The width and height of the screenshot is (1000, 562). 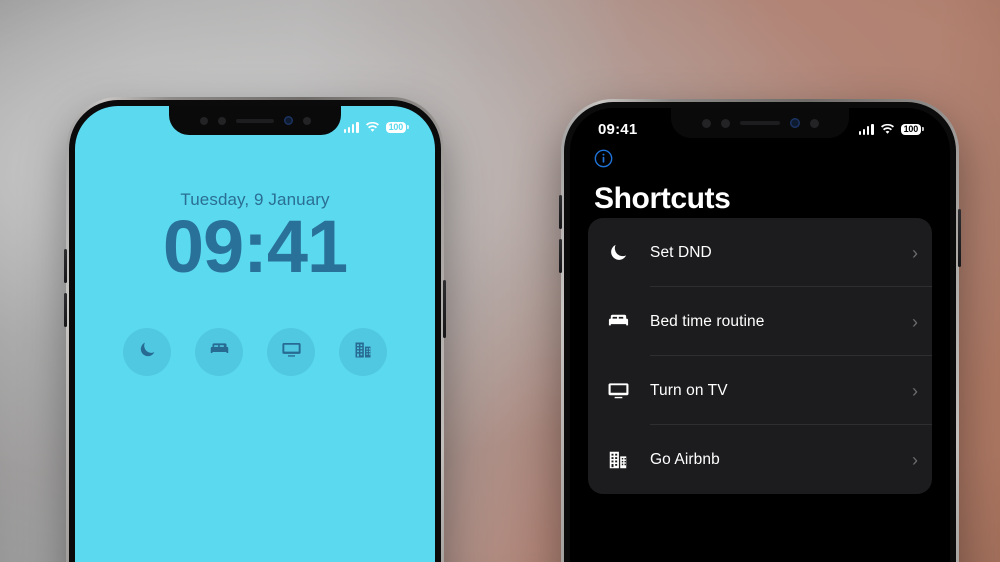 I want to click on right-status-icons: 100, so click(x=891, y=129).